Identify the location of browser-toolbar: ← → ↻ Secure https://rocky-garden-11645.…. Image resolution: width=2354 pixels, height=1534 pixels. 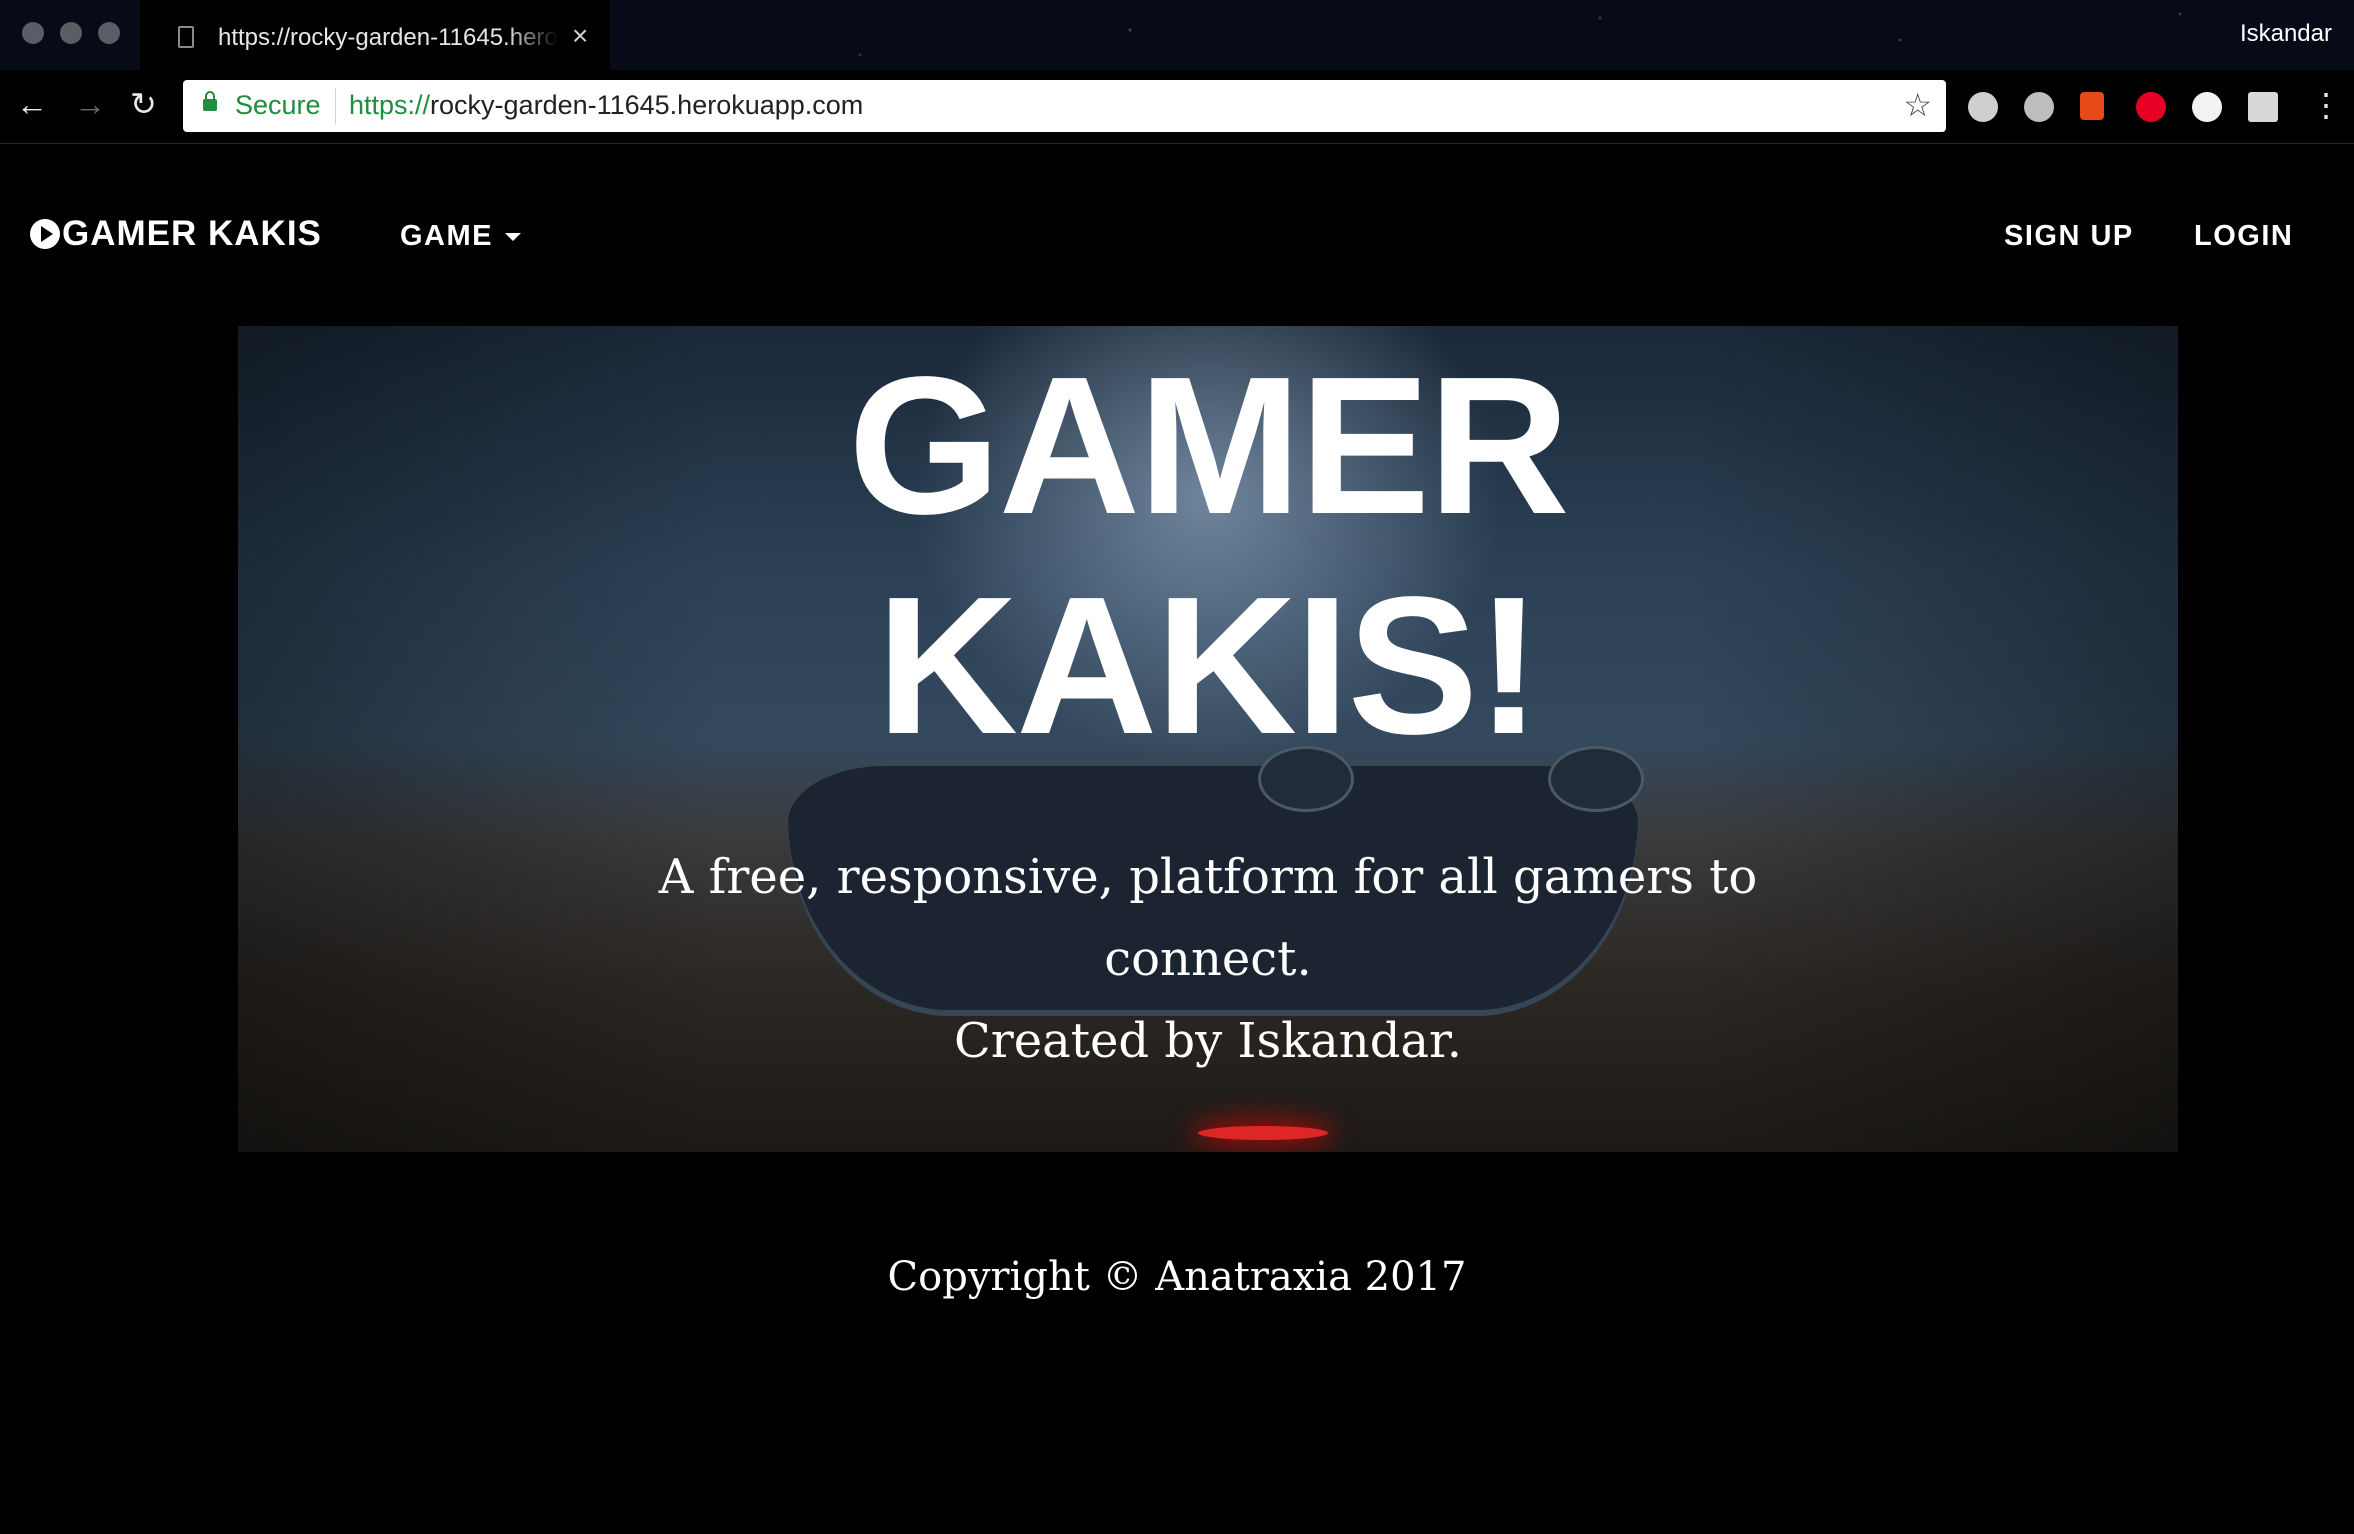
(1177, 107).